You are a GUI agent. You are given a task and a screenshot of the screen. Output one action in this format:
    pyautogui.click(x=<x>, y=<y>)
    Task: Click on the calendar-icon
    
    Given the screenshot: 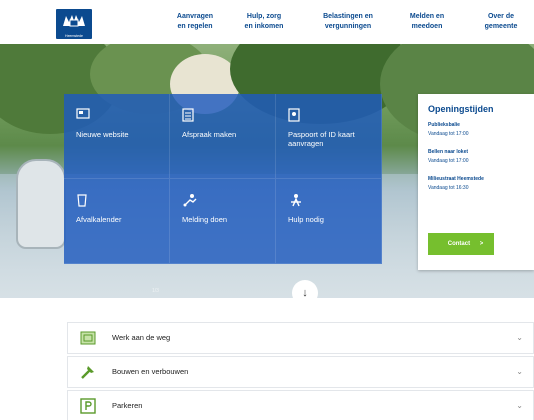 What is the action you would take?
    pyautogui.click(x=188, y=115)
    